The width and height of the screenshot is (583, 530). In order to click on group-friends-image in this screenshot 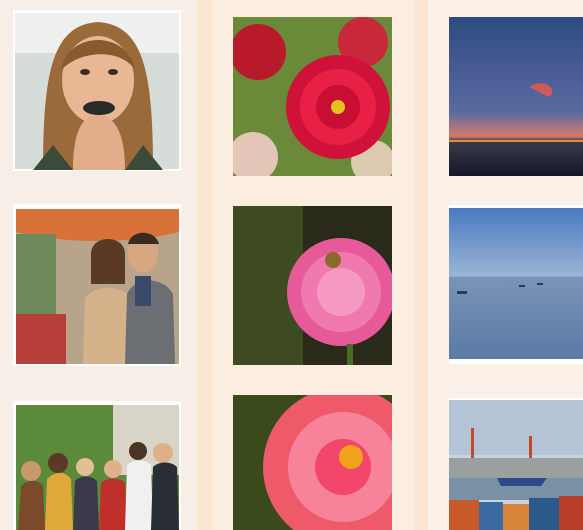, I will do `click(97, 467)`.